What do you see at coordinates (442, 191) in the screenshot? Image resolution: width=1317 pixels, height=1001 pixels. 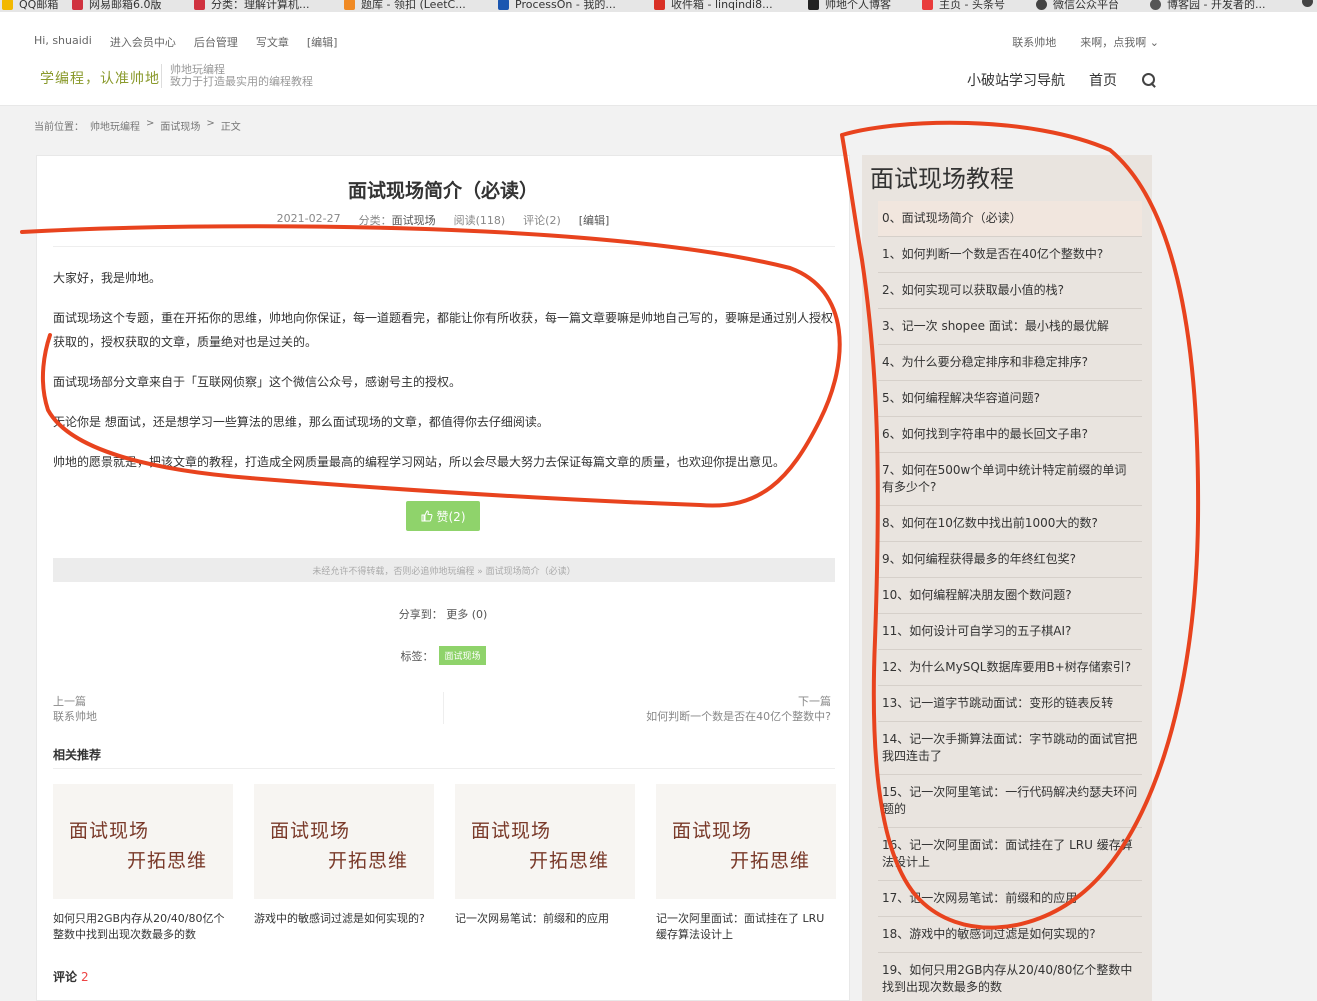 I see `article-title: 面试现场简介（必读）` at bounding box center [442, 191].